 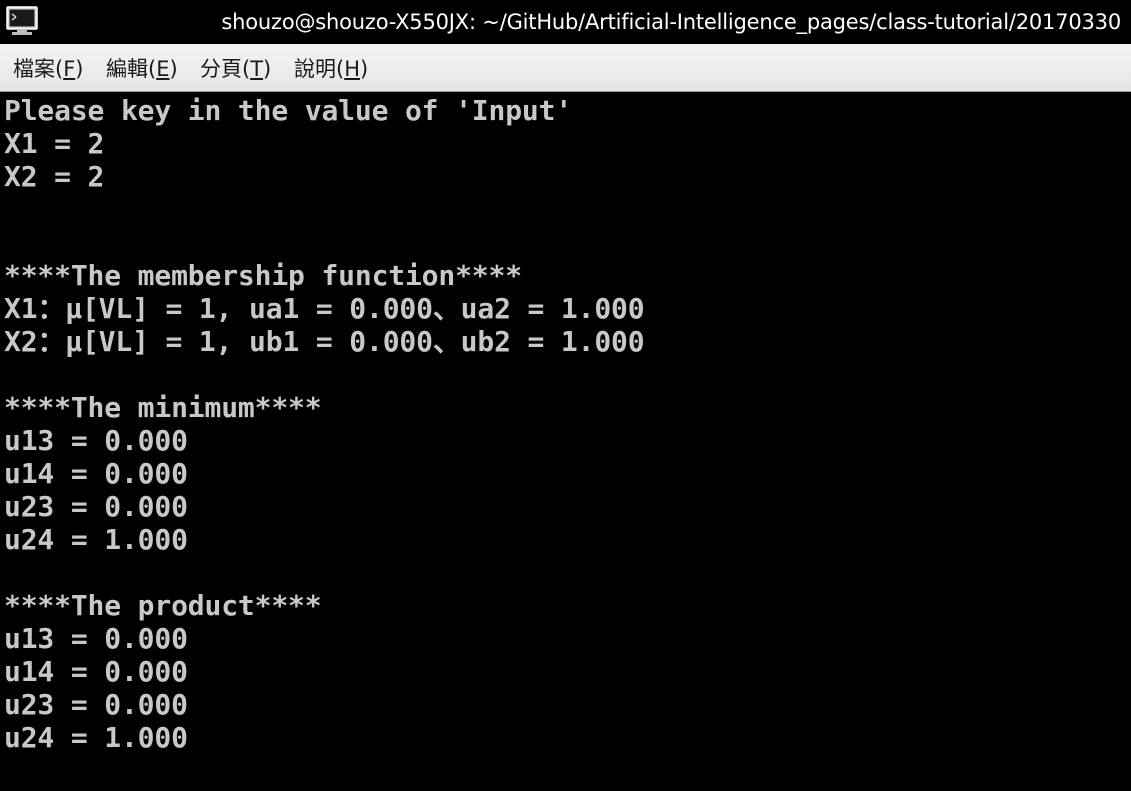 I want to click on terminal-line: X1：μ[VL] = 1, ua1 = 0.000、ua2 = 1.000, so click(x=324, y=308).